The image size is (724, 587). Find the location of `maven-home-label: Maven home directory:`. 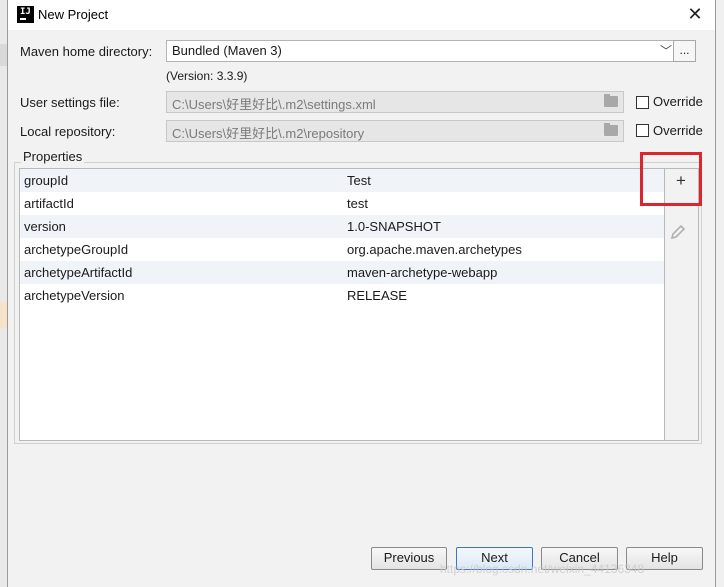

maven-home-label: Maven home directory: is located at coordinates (86, 51).